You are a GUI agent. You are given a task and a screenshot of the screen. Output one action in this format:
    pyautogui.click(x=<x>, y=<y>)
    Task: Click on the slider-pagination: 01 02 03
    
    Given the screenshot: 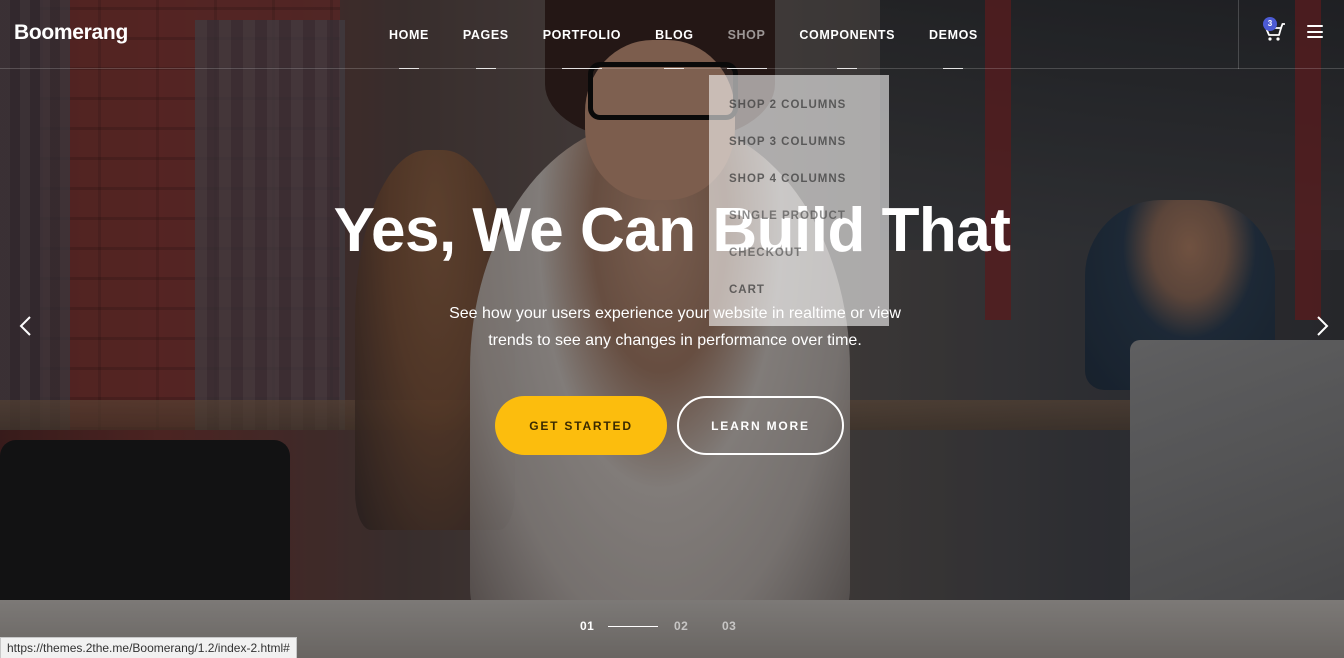 What is the action you would take?
    pyautogui.click(x=663, y=626)
    